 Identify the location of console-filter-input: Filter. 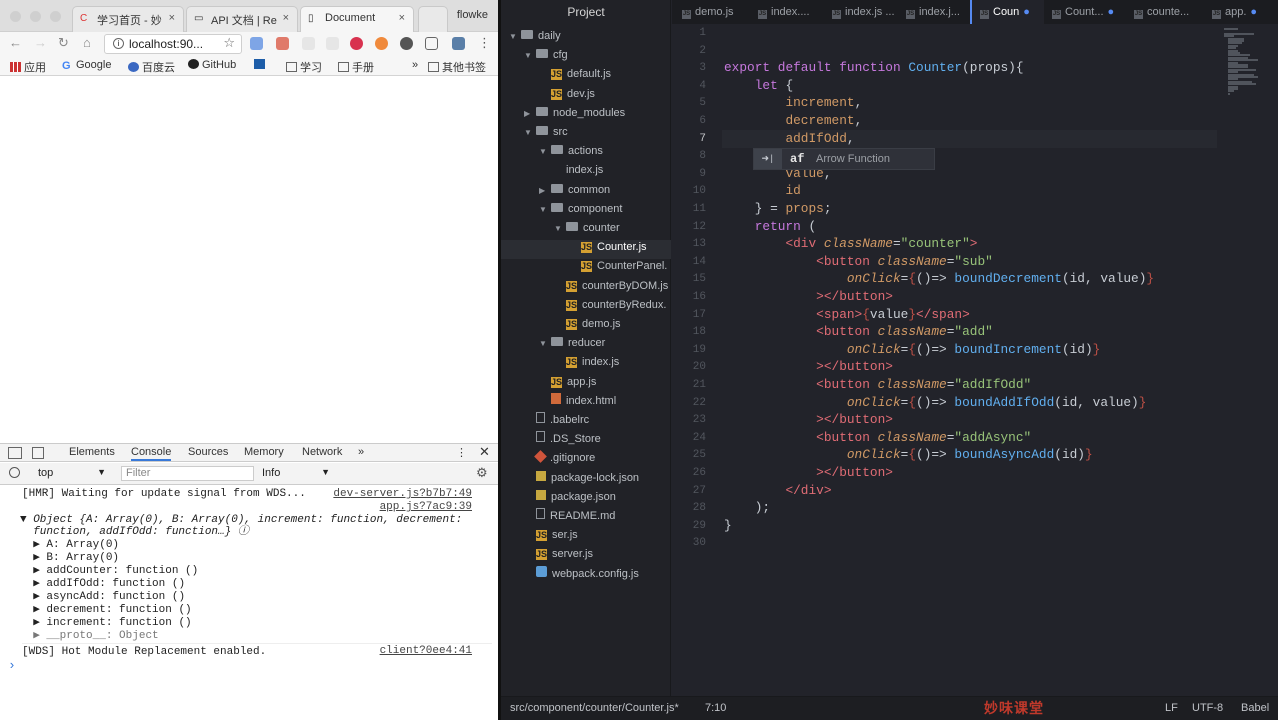
(187, 473).